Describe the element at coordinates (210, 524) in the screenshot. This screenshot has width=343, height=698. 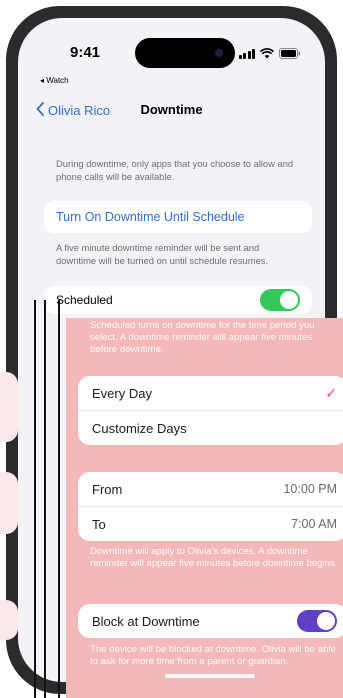
I see `to-row: To 7:00 AM` at that location.